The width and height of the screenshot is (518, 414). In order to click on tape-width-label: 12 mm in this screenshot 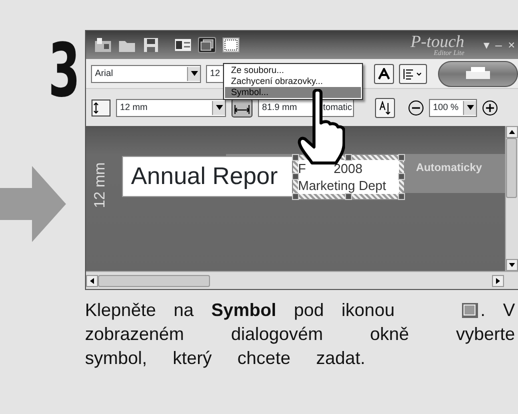, I will do `click(100, 185)`.